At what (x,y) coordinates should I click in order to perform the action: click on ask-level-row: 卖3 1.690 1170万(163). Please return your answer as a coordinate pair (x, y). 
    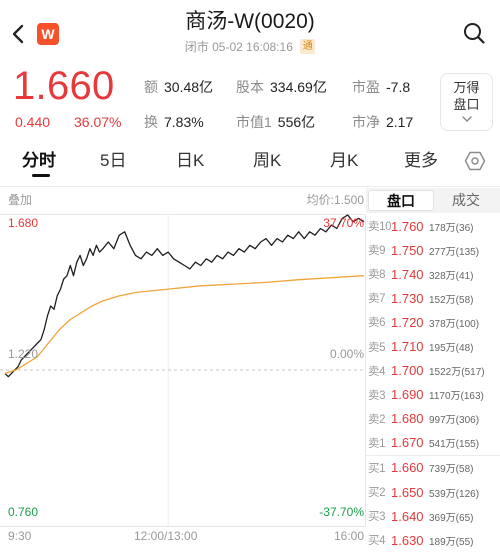
    Looking at the image, I should click on (433, 395).